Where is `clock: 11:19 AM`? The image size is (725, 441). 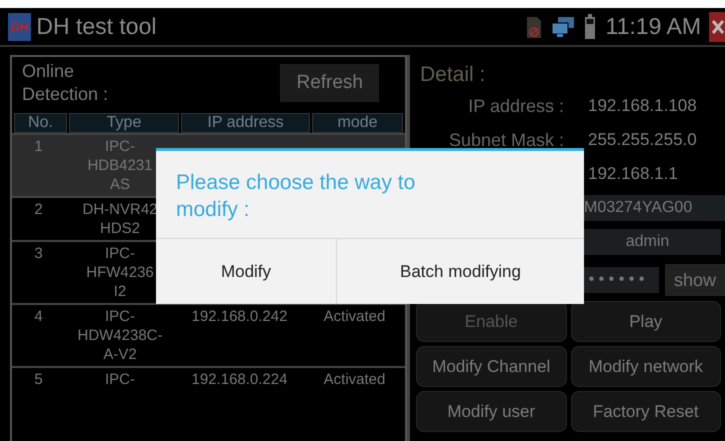
clock: 11:19 AM is located at coordinates (653, 26).